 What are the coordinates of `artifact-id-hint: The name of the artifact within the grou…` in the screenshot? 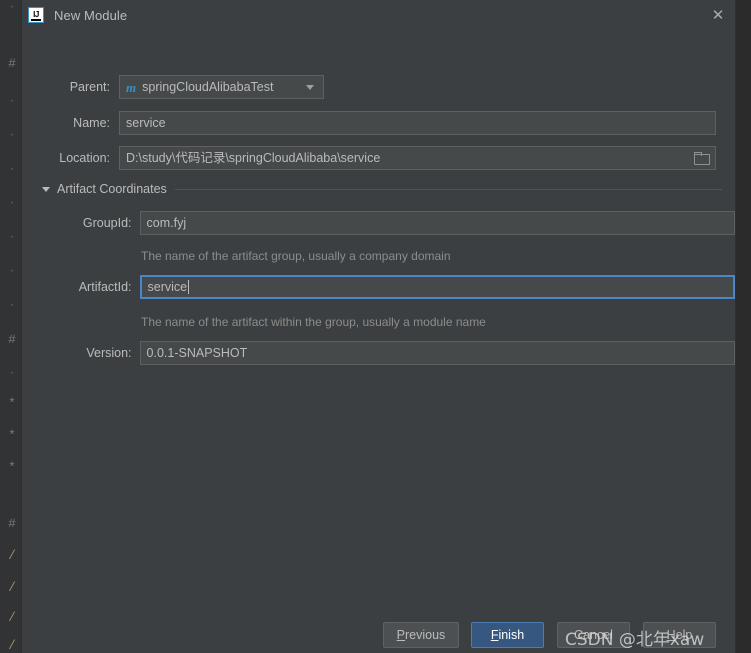 It's located at (313, 322).